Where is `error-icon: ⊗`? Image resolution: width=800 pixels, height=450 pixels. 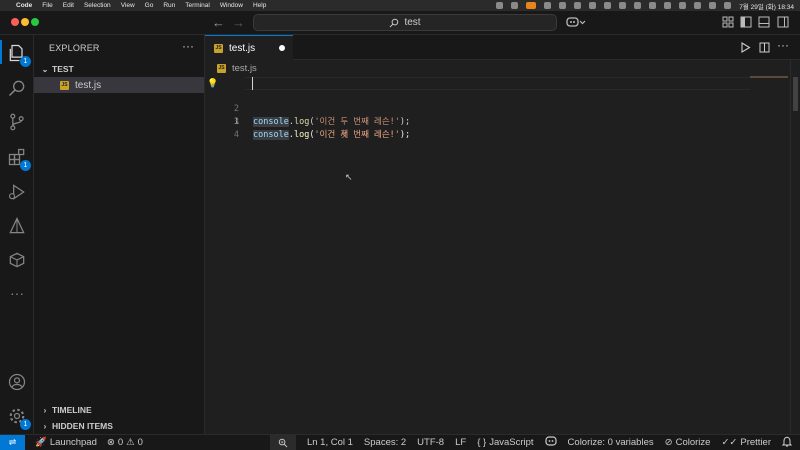 error-icon: ⊗ is located at coordinates (110, 442).